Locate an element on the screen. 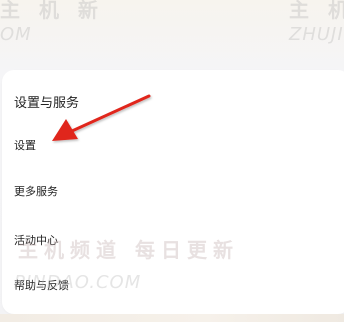 The height and width of the screenshot is (322, 344). menu-item-activity-center: 活动中心 is located at coordinates (36, 240).